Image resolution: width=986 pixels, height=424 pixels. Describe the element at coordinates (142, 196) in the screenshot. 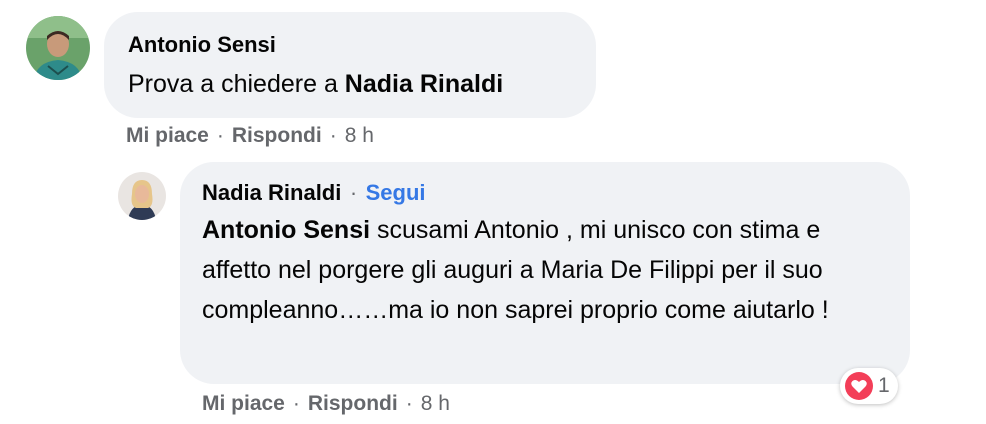

I see `avatar-nadia-rinaldi` at that location.